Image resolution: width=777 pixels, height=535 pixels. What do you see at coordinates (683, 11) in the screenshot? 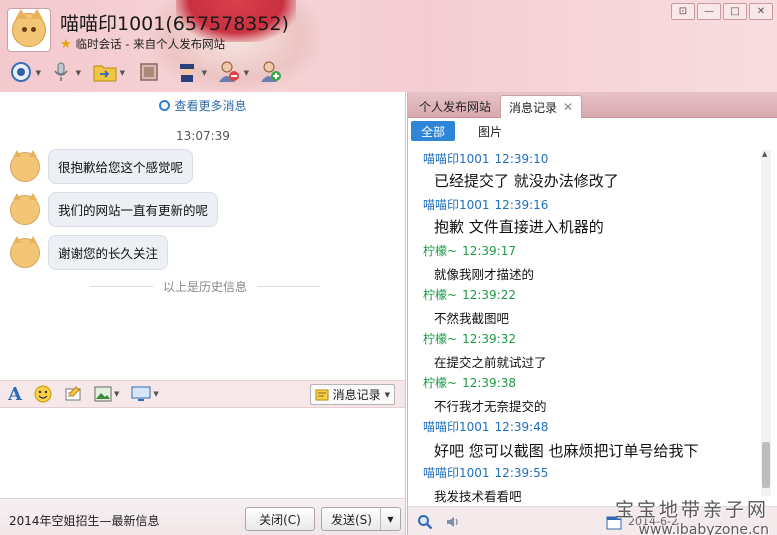
I see `restore-window-button: ⊡` at bounding box center [683, 11].